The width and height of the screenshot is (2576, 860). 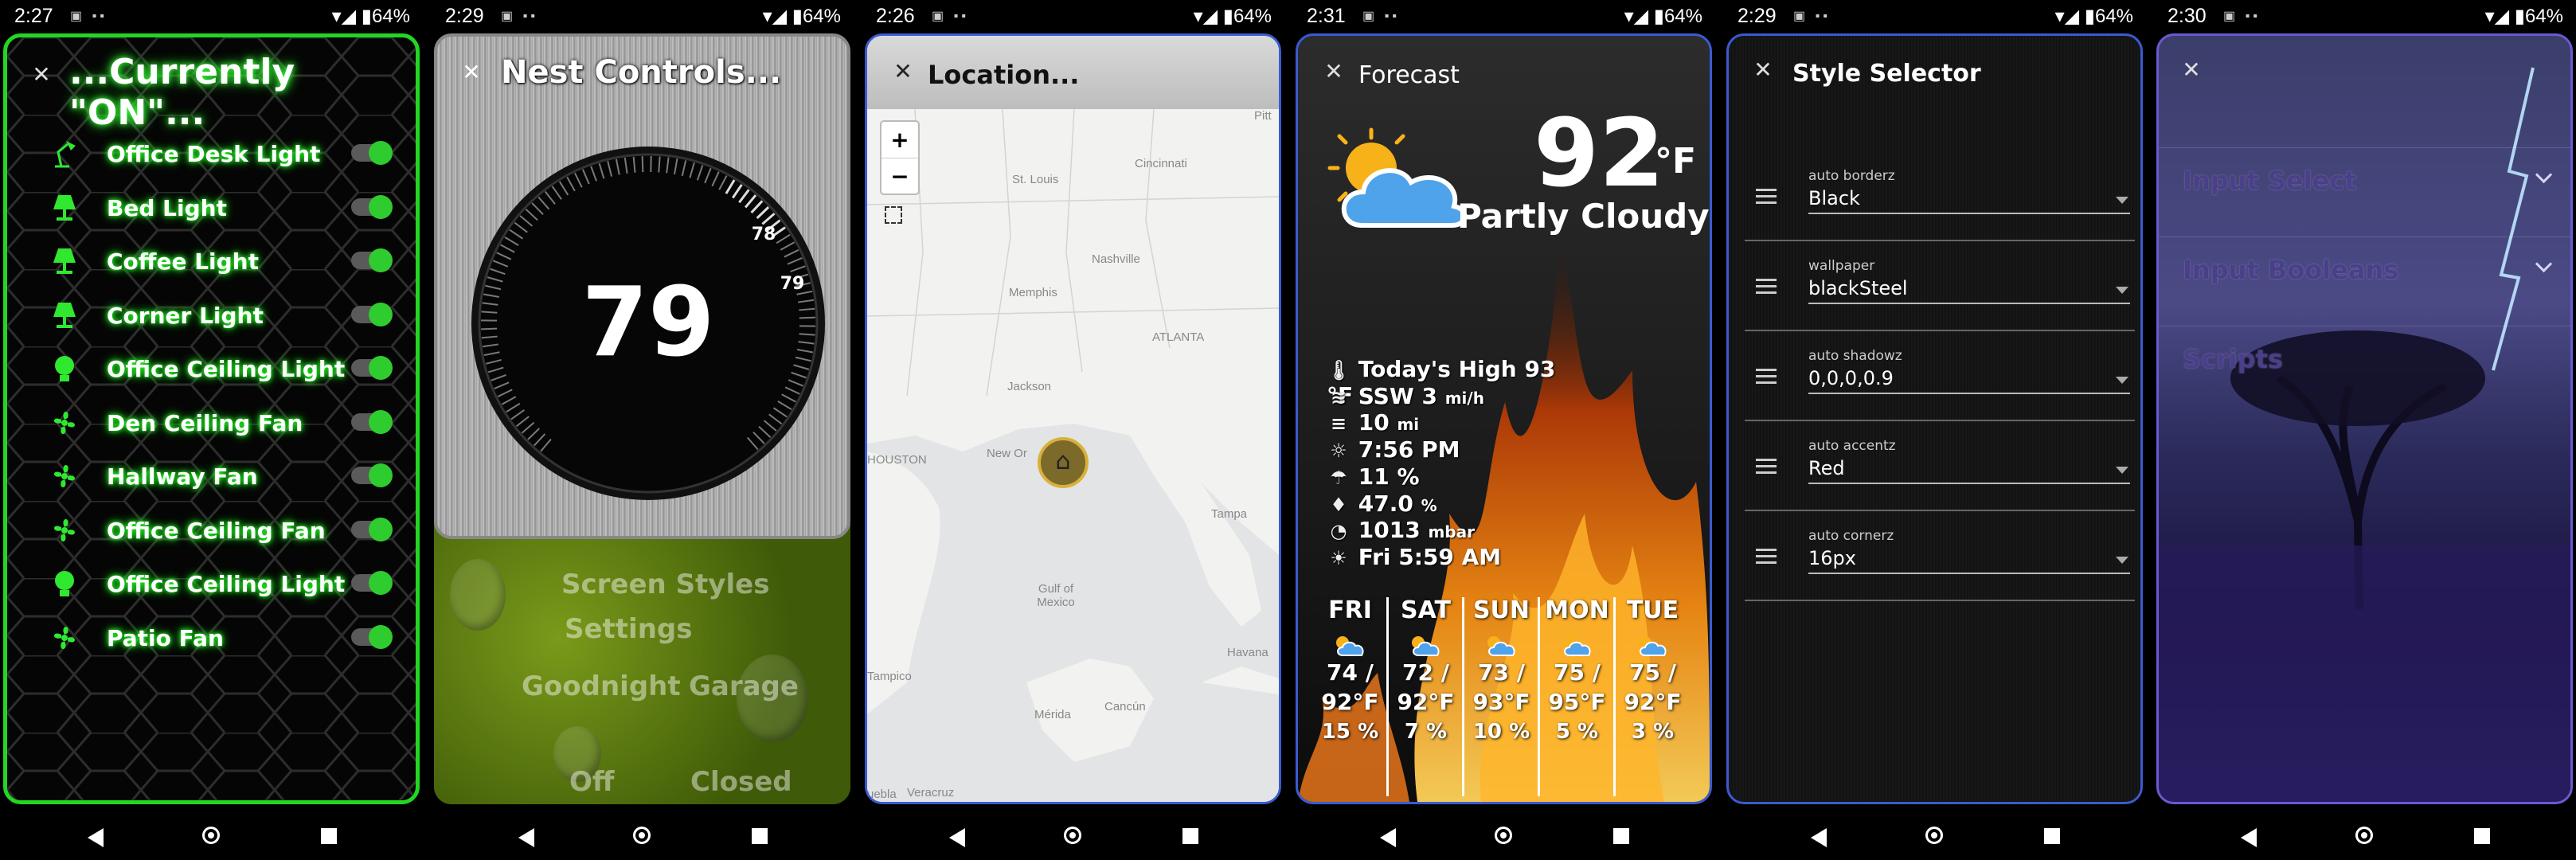 What do you see at coordinates (741, 782) in the screenshot?
I see `bg-label-closed: Closed` at bounding box center [741, 782].